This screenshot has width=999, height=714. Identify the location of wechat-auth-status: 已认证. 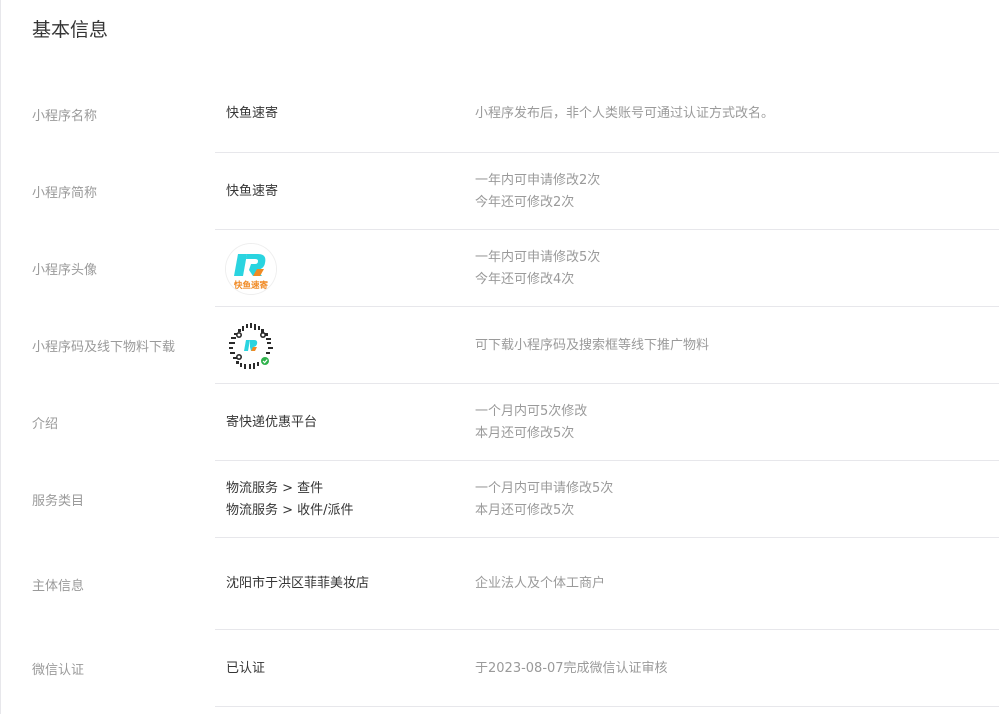
(246, 668).